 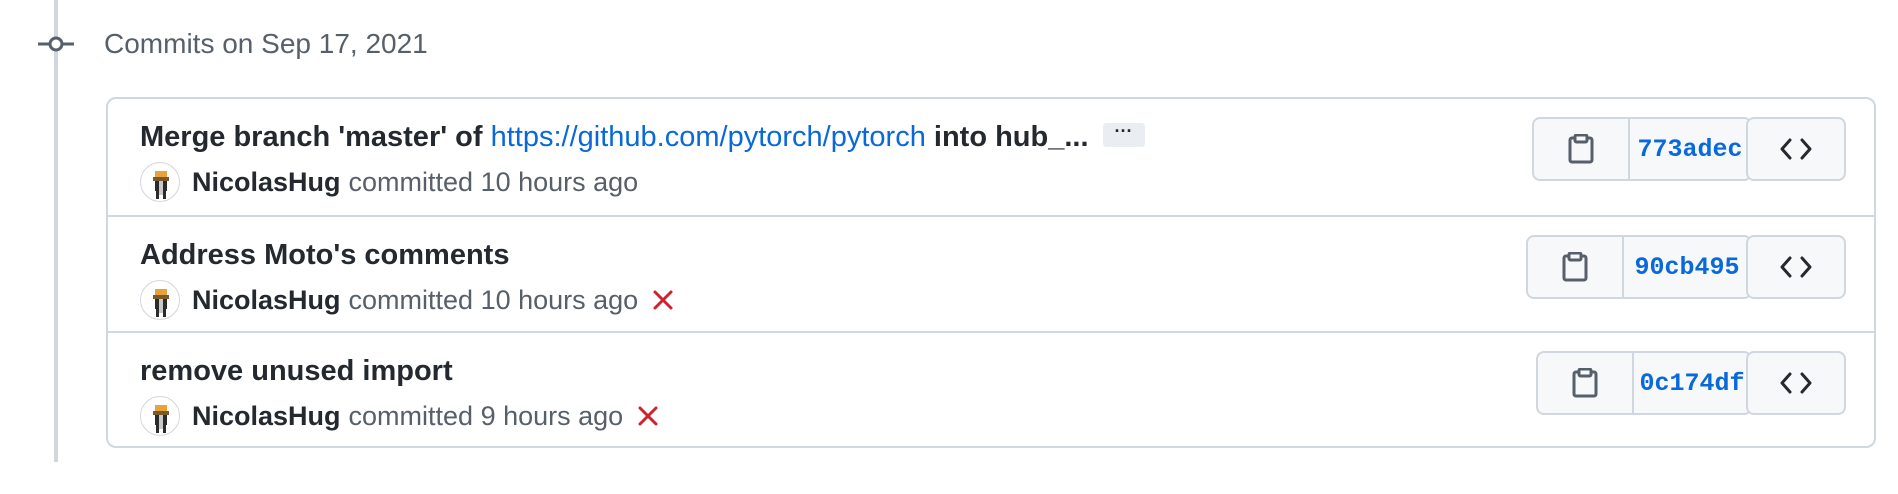 What do you see at coordinates (486, 415) in the screenshot?
I see `commit-time: committed 9 hours ago` at bounding box center [486, 415].